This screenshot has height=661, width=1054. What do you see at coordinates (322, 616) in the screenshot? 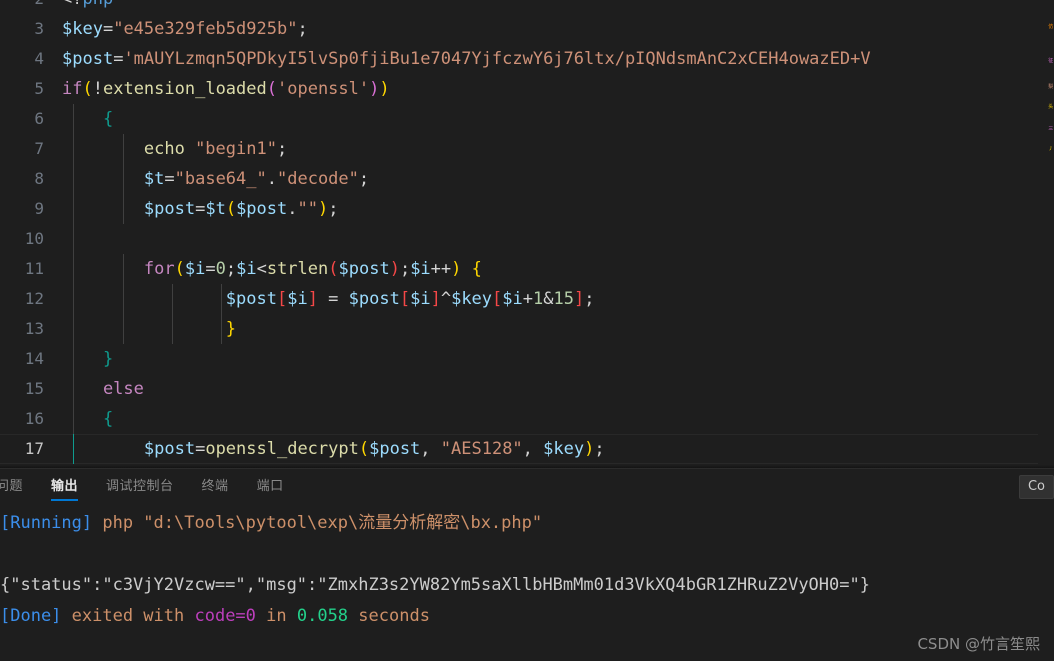
I see `elapsed-seconds: 0.058` at bounding box center [322, 616].